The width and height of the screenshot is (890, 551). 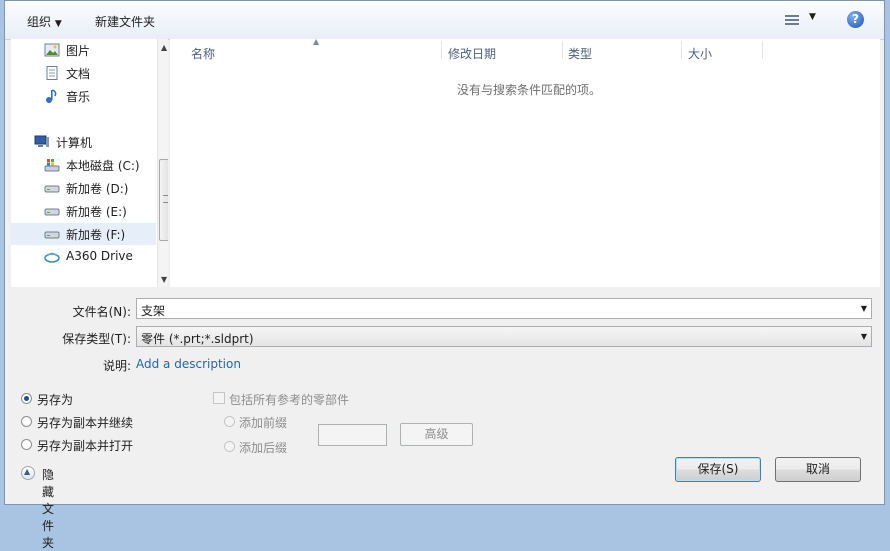 What do you see at coordinates (153, 311) in the screenshot?
I see `filename-value: 支架` at bounding box center [153, 311].